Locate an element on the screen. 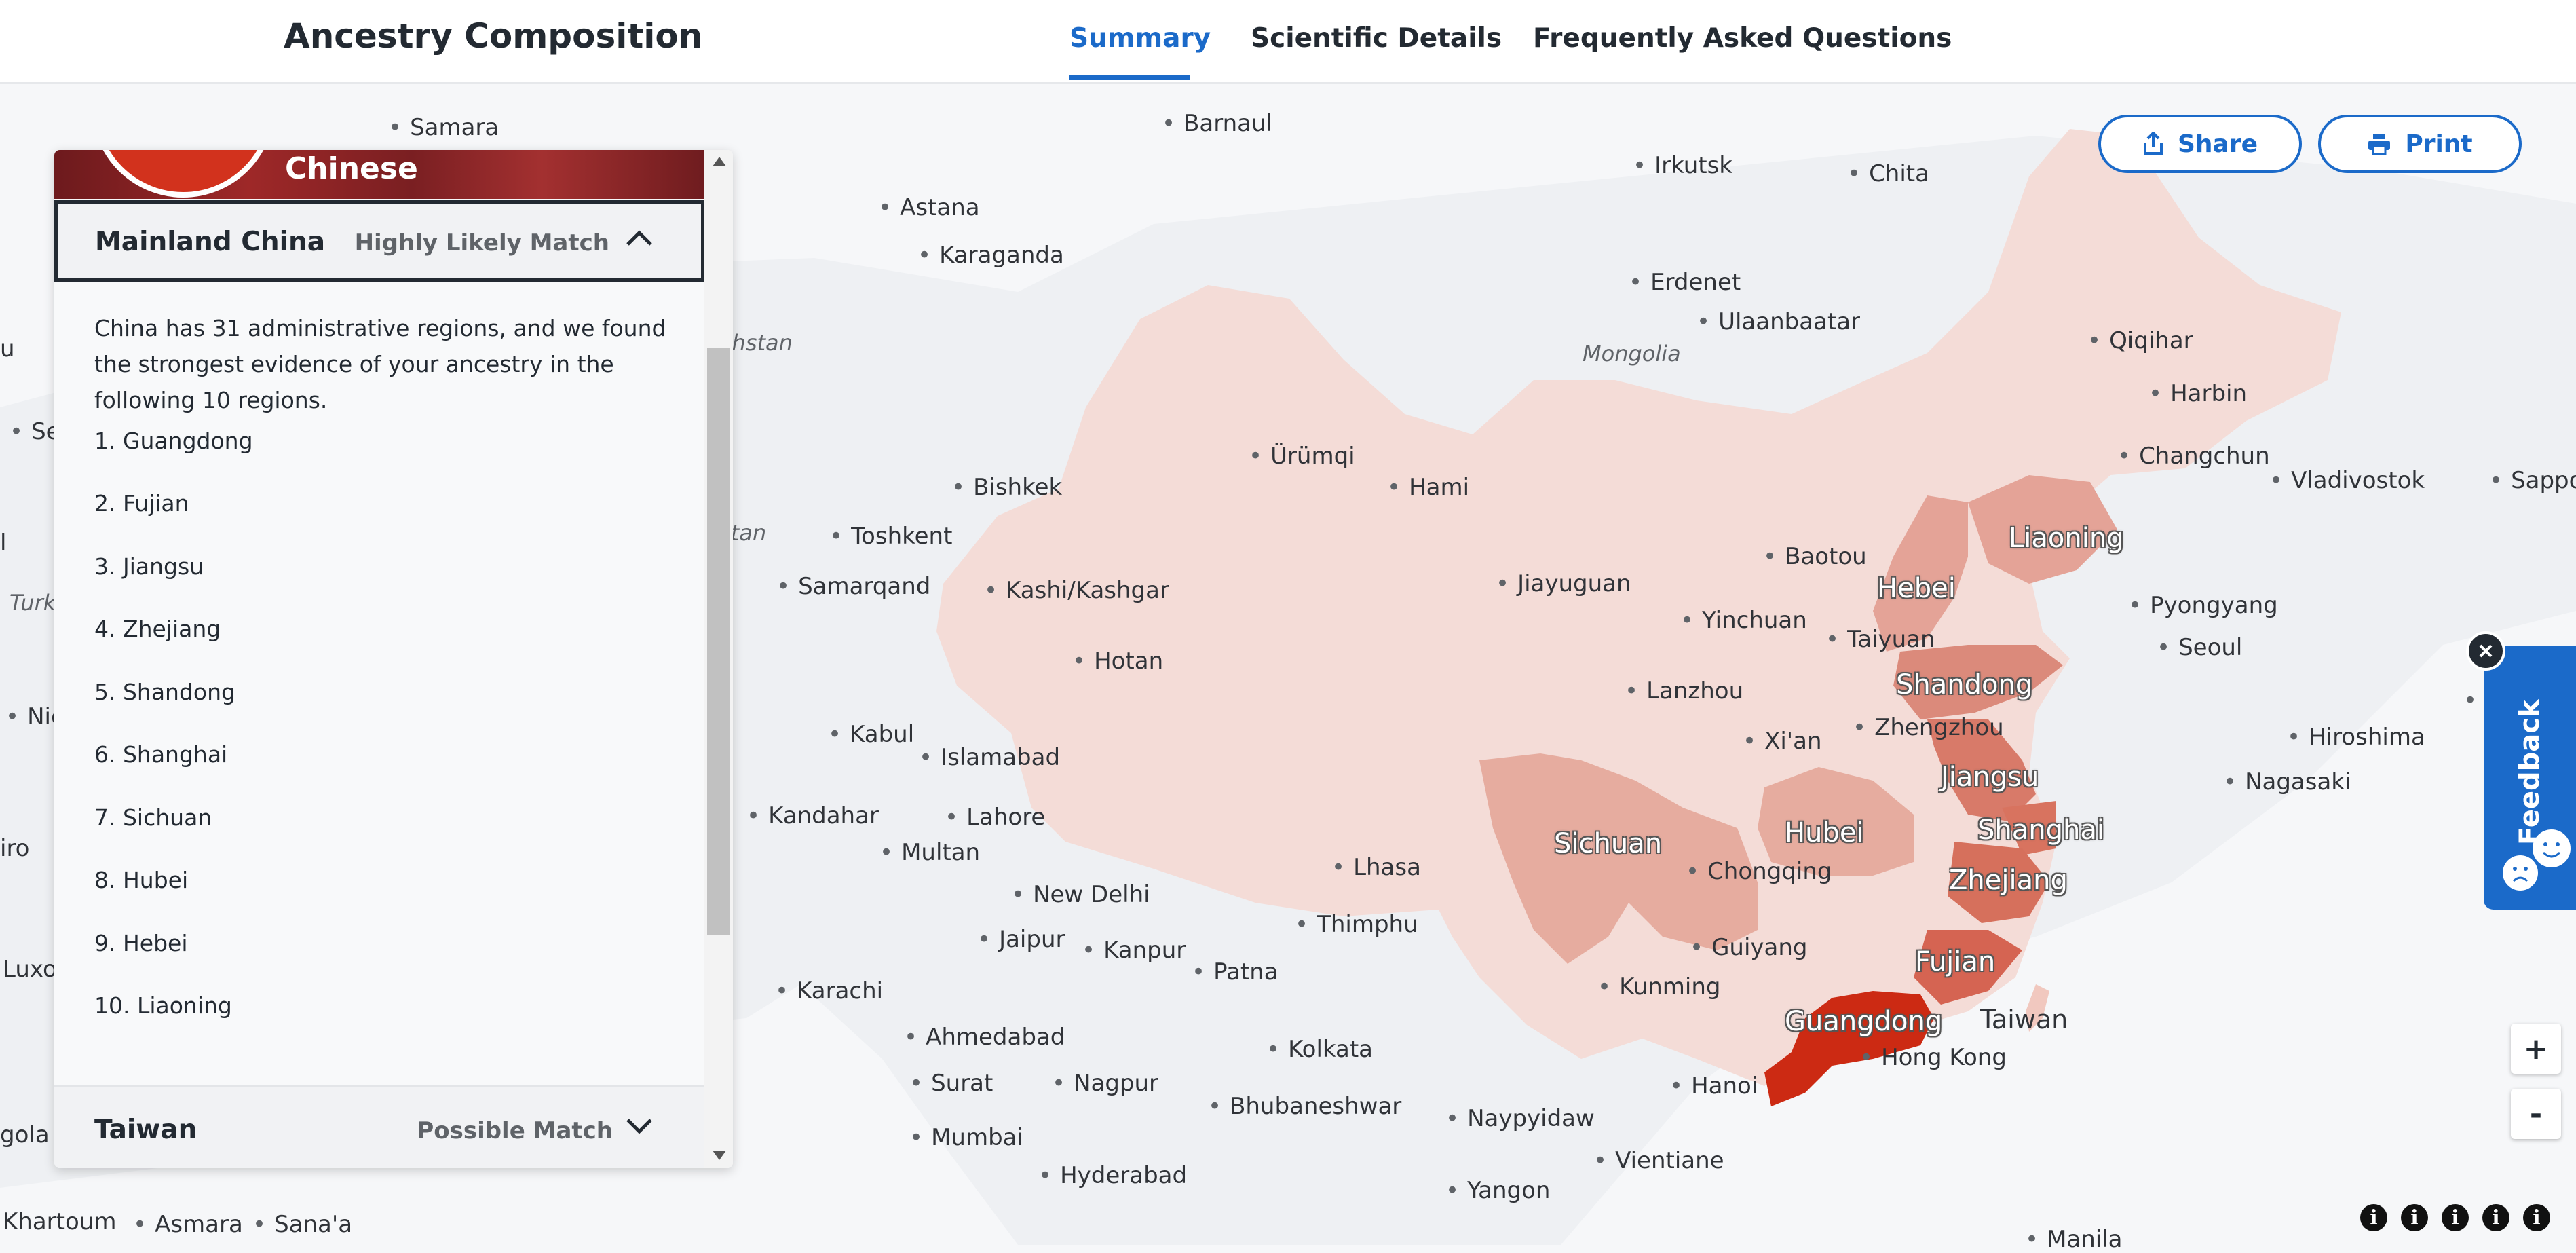  city-label: Ahmedabad is located at coordinates (985, 1037).